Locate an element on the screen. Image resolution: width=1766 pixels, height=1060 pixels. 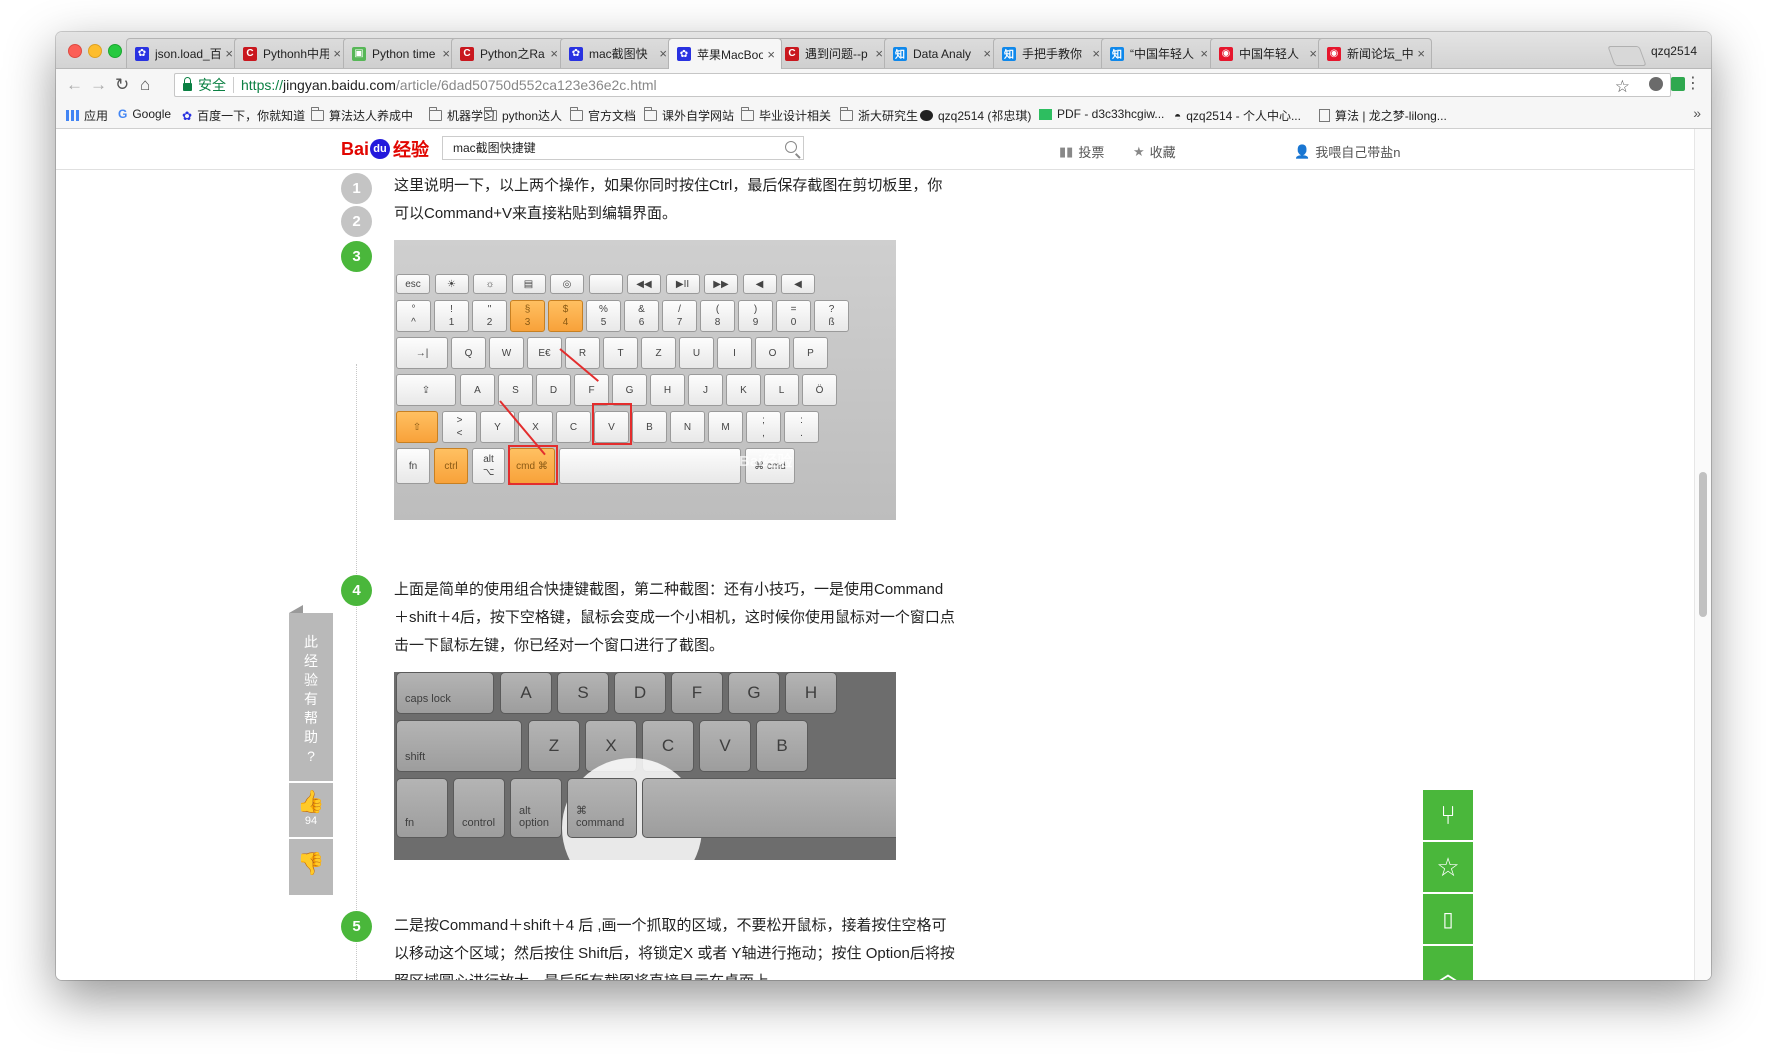
bookmarks-overflow-button: » is located at coordinates (1697, 113).